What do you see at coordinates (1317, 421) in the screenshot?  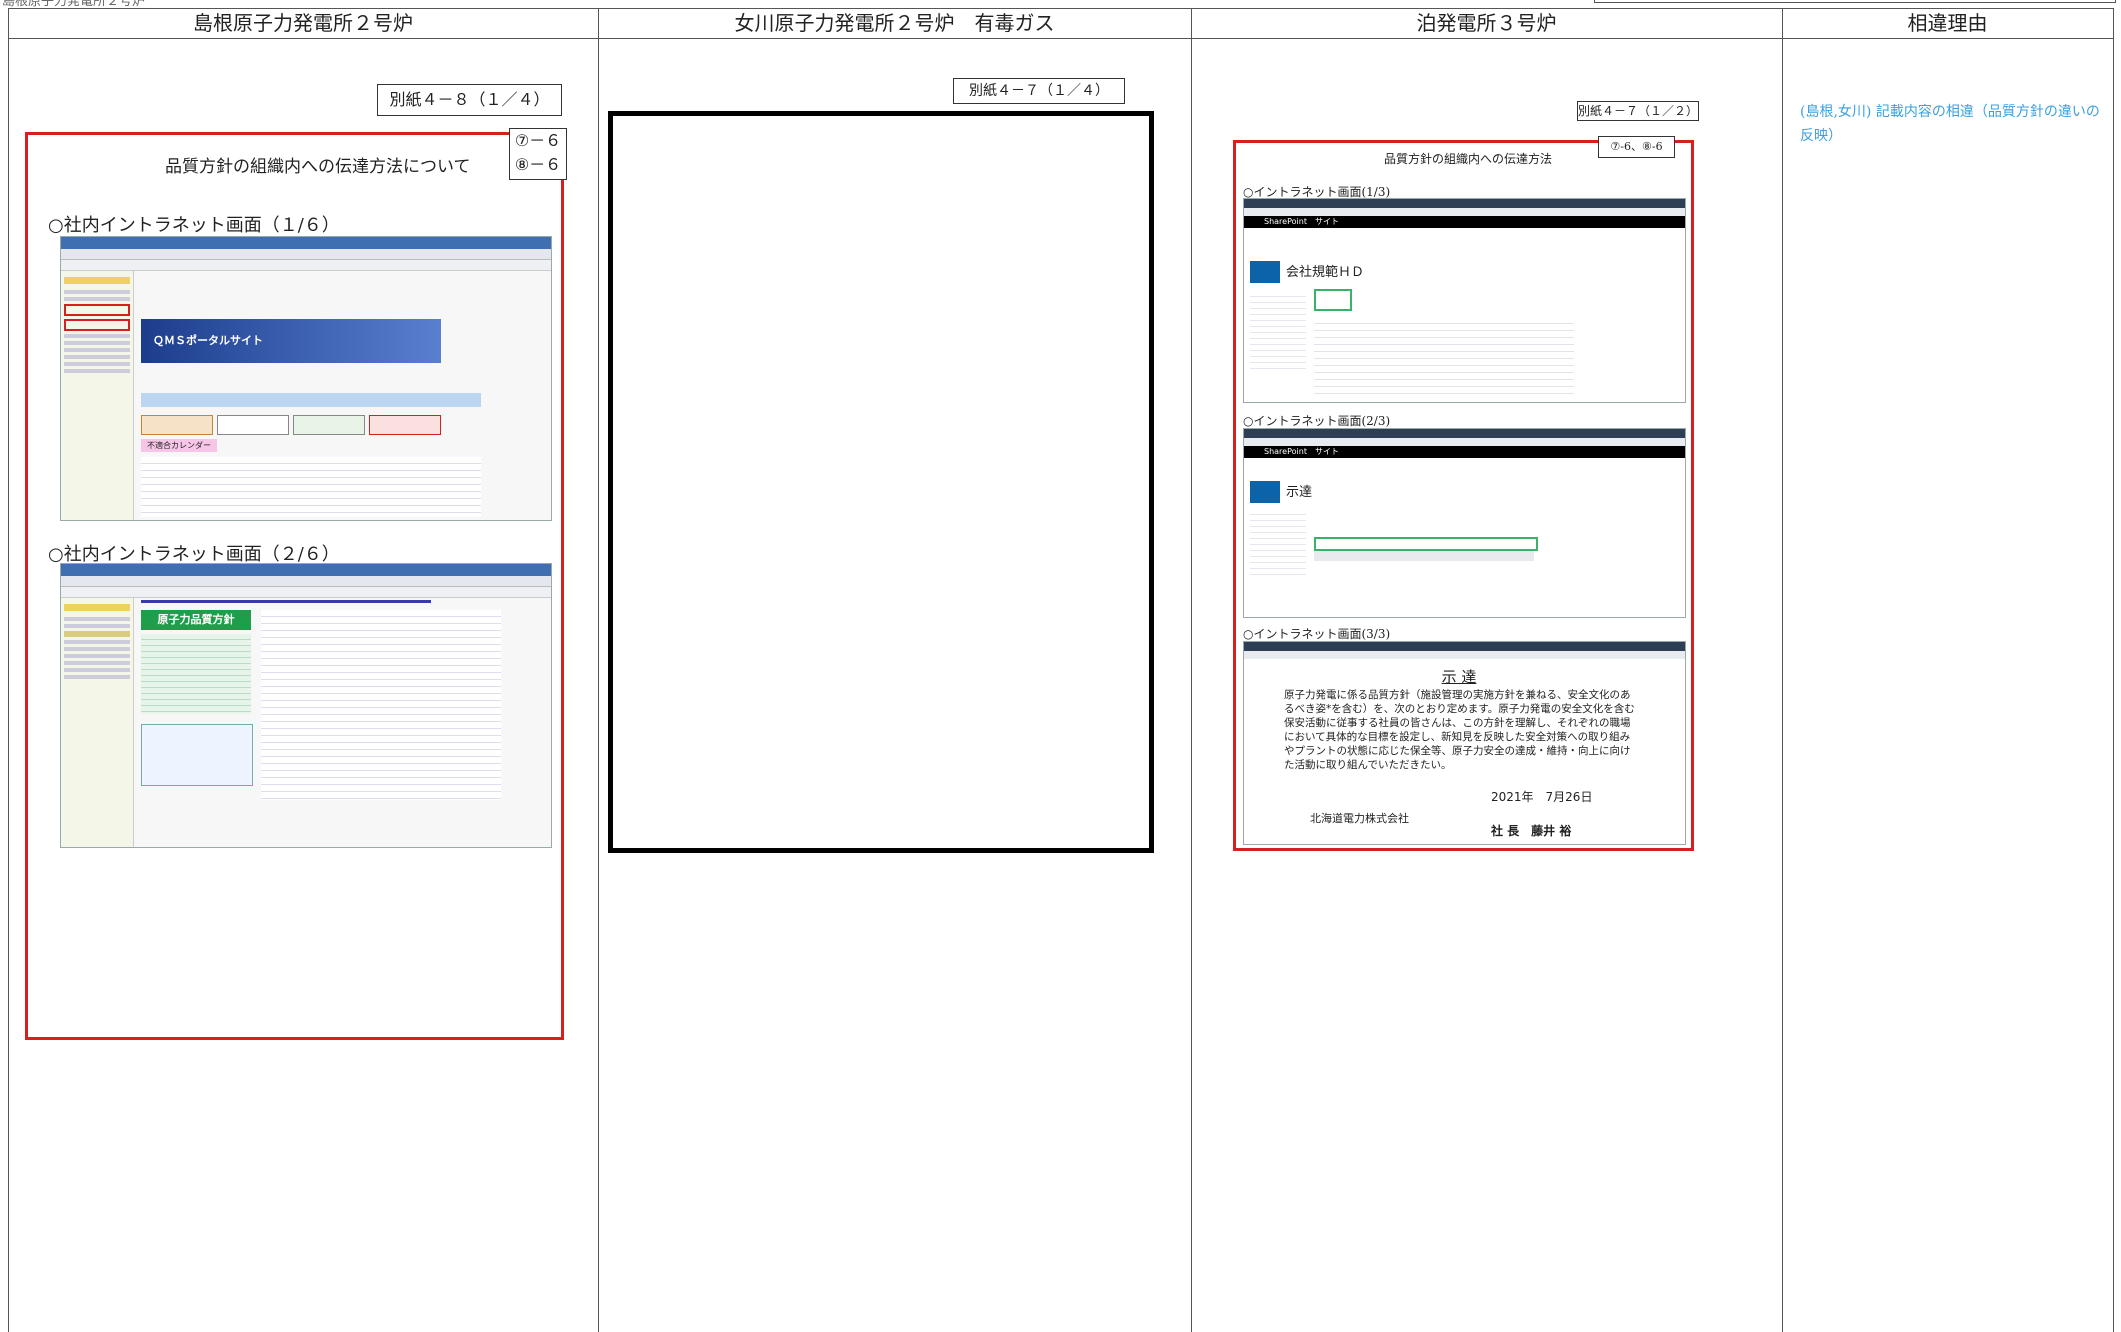 I see `tomari-section-2: ○イントラネット画面(2/3)` at bounding box center [1317, 421].